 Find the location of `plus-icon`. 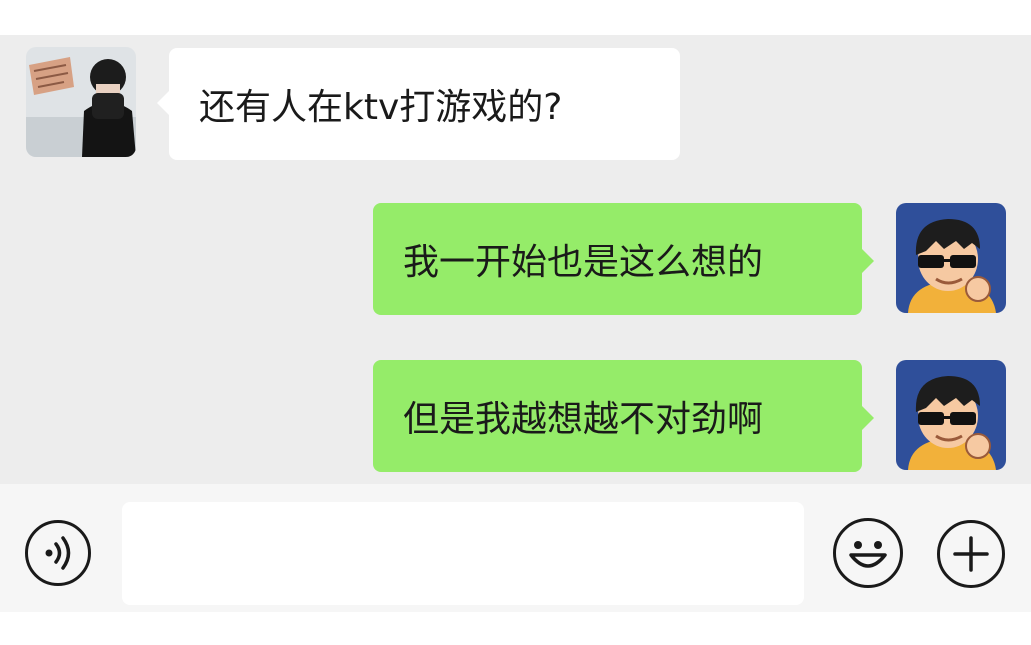

plus-icon is located at coordinates (971, 554).